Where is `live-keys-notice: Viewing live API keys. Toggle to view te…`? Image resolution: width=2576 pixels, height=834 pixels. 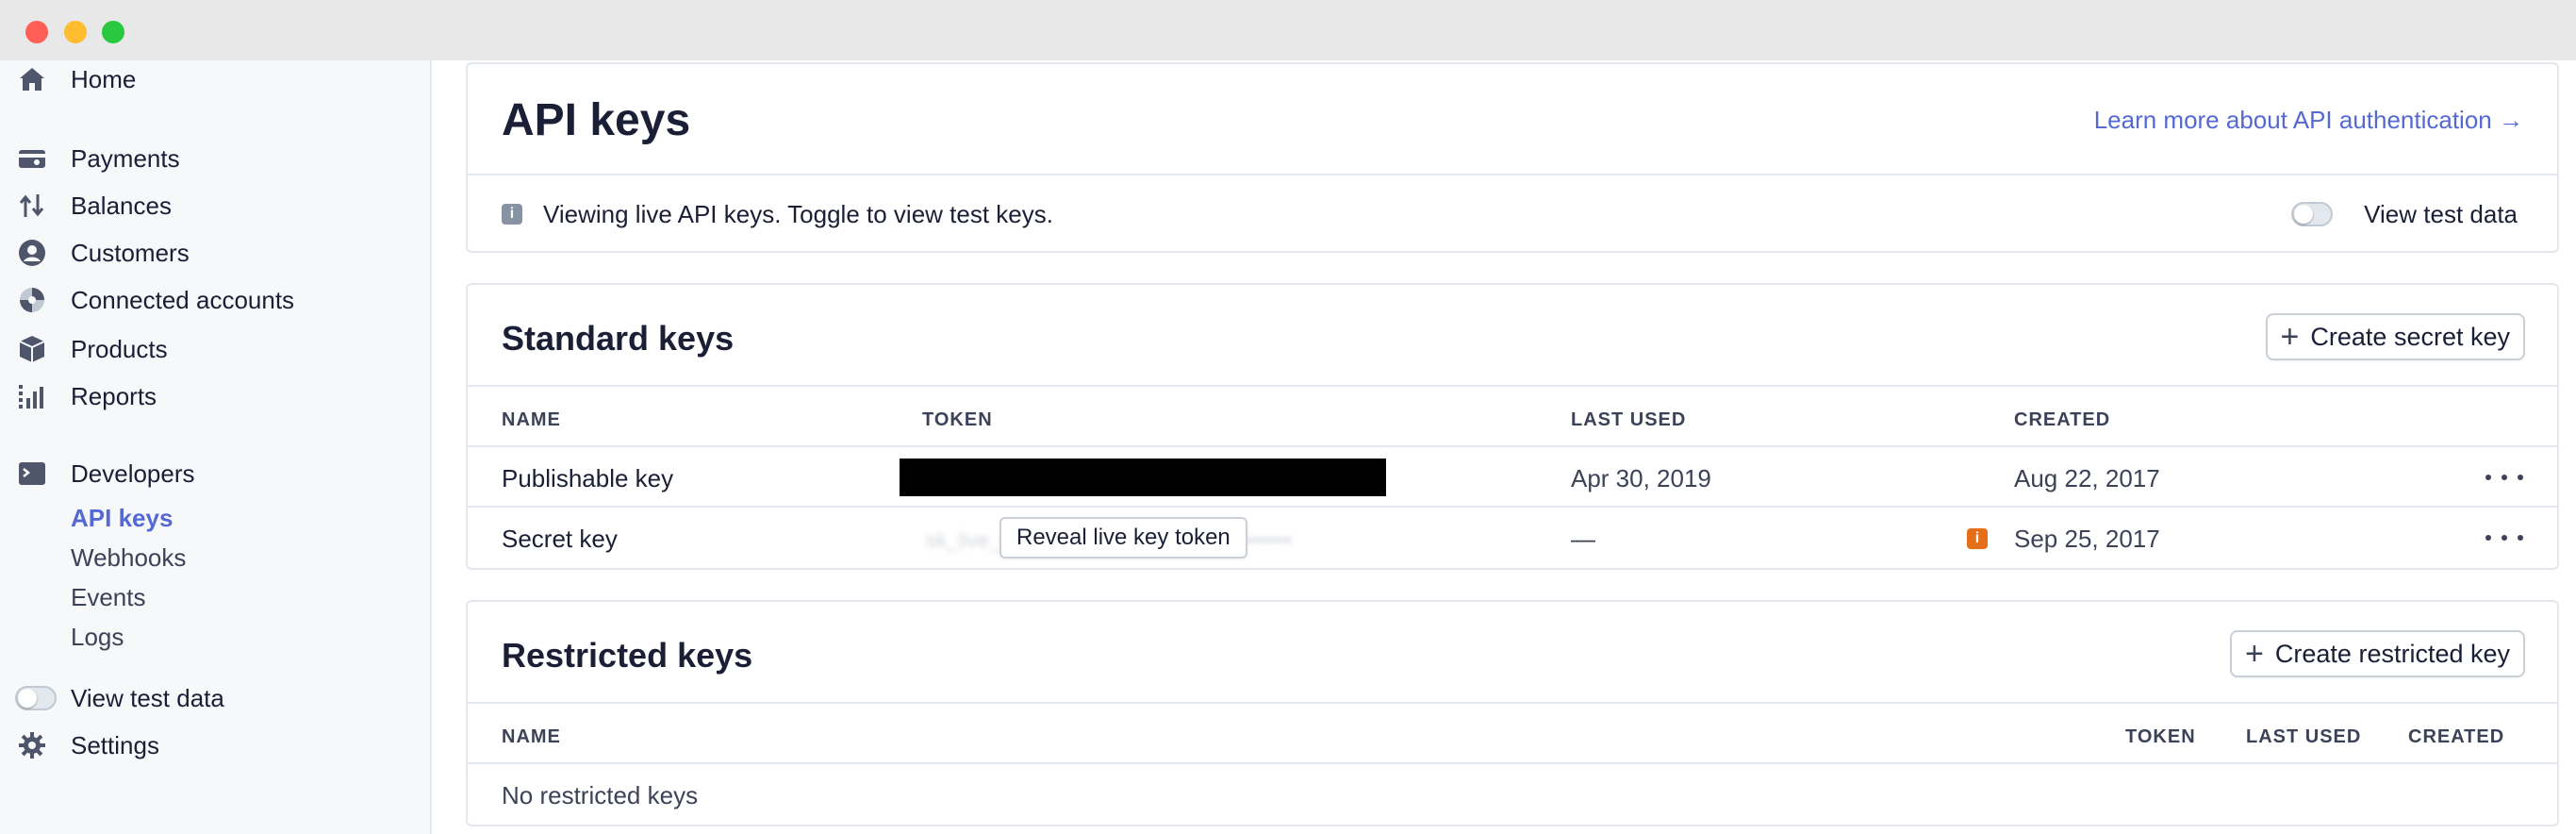
live-keys-notice: Viewing live API keys. Toggle to view te… is located at coordinates (798, 214).